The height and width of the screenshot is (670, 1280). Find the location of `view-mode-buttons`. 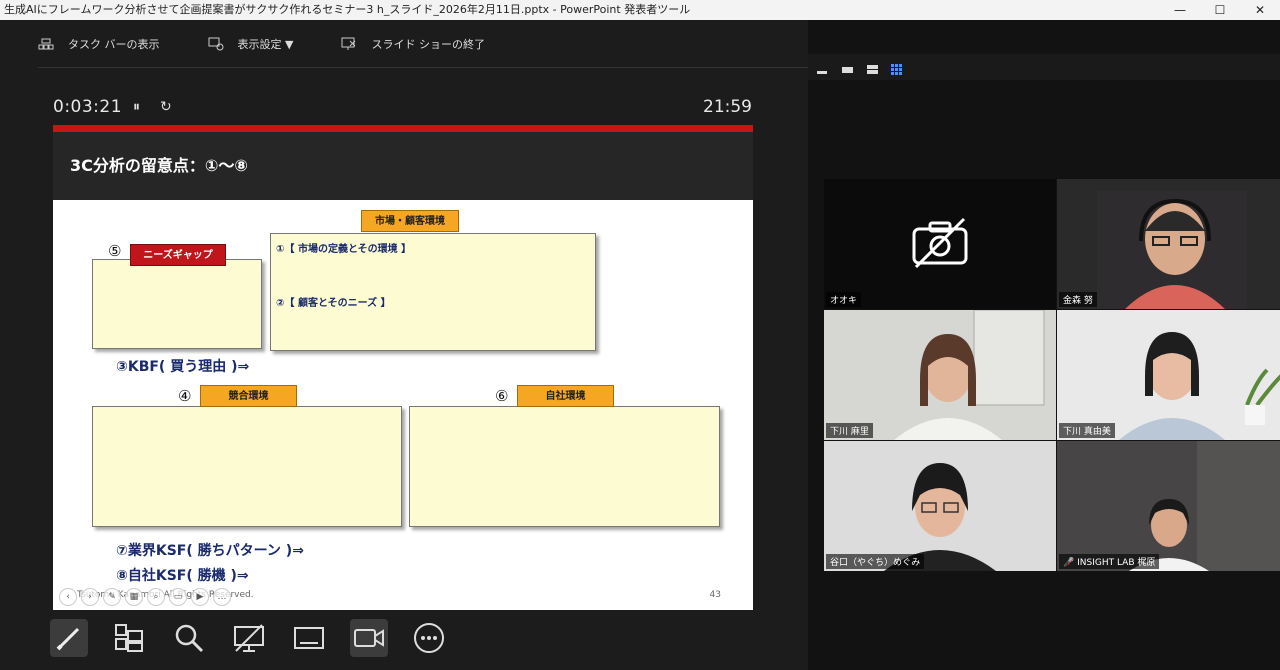

view-mode-buttons is located at coordinates (860, 67).